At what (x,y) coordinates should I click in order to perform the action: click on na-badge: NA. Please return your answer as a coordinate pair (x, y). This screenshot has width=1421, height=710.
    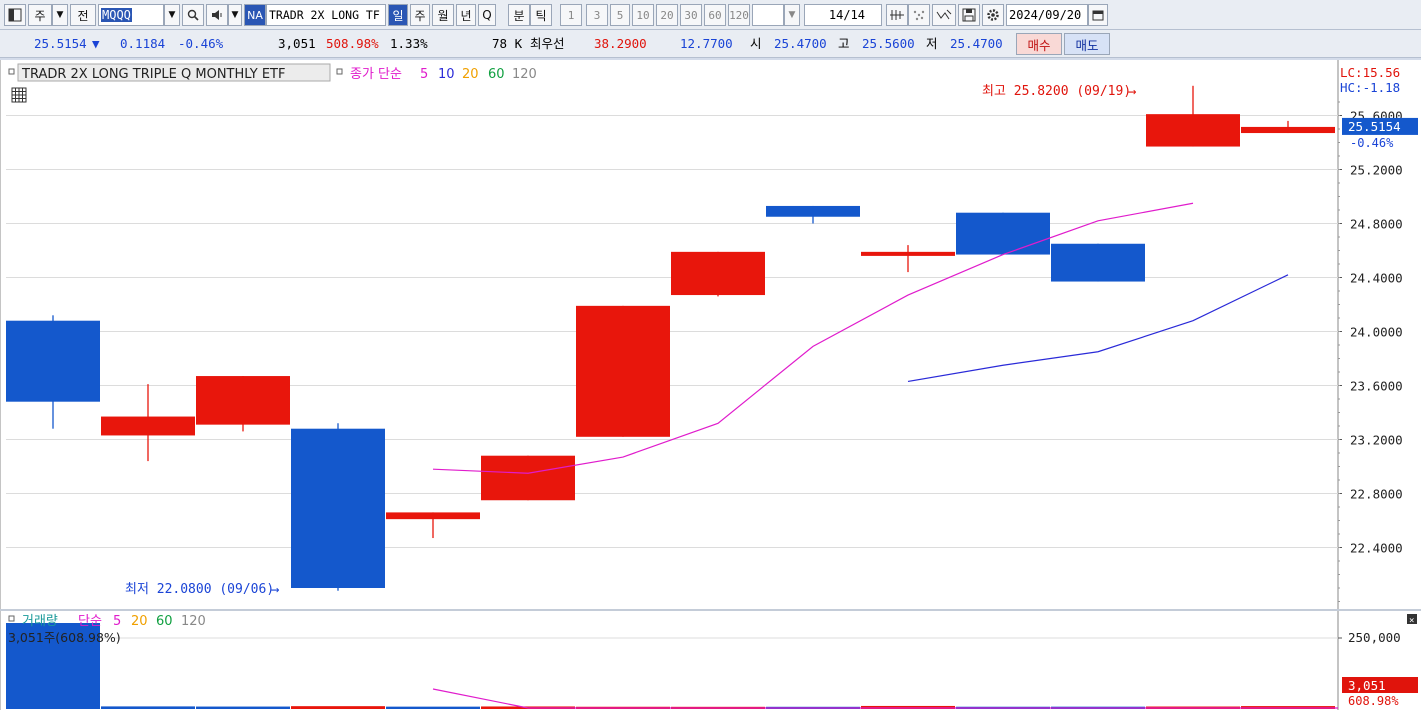
    Looking at the image, I should click on (255, 15).